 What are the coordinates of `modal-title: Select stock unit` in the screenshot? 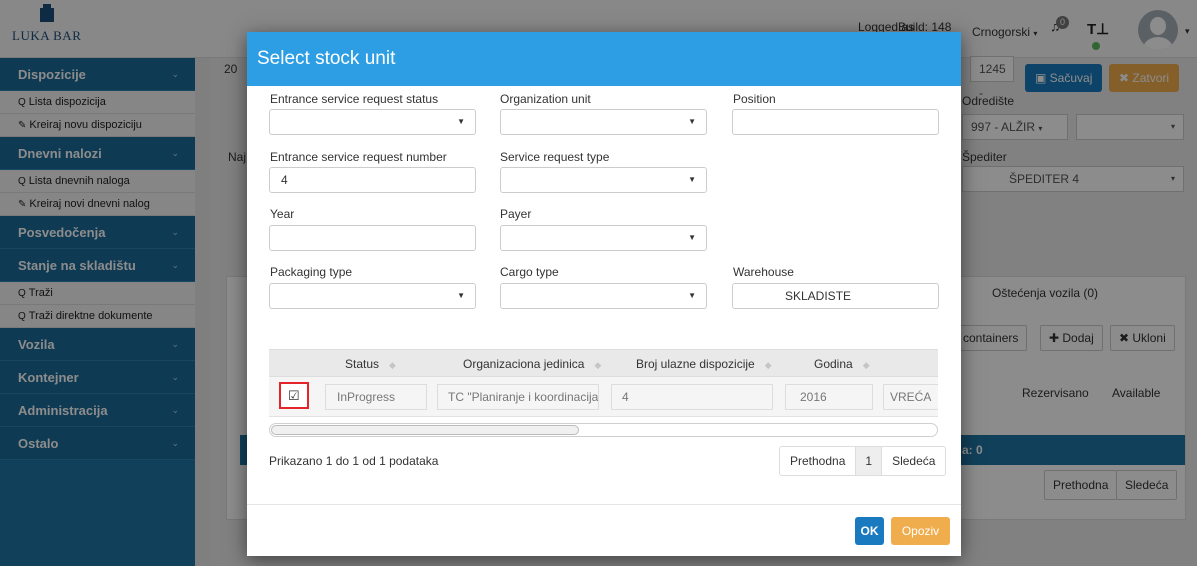 It's located at (604, 59).